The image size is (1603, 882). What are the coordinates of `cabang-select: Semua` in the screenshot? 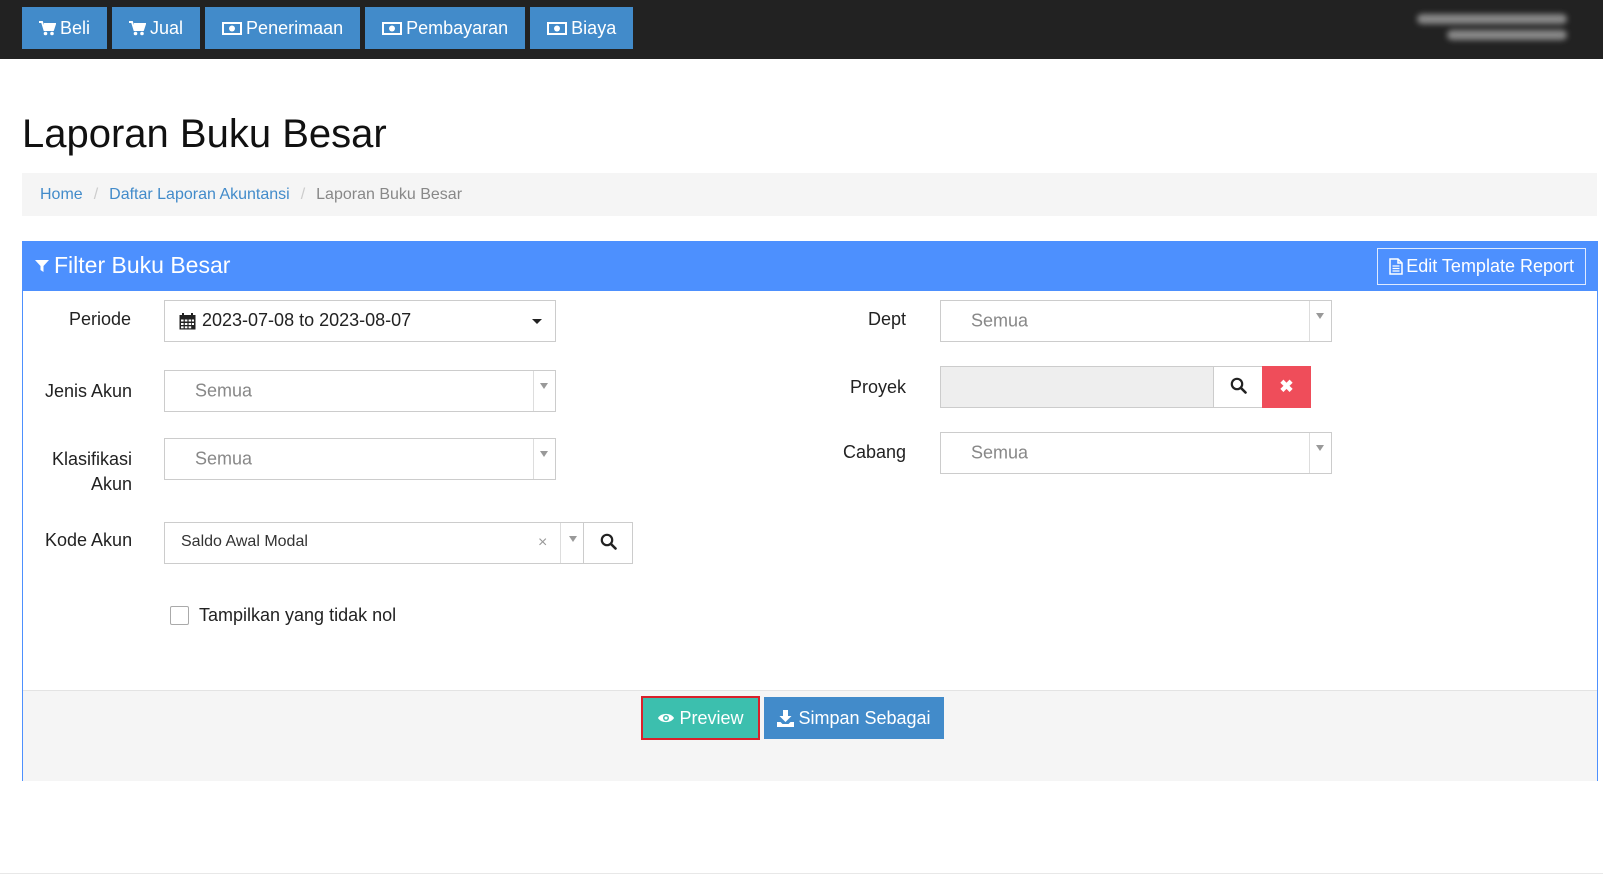 It's located at (1136, 453).